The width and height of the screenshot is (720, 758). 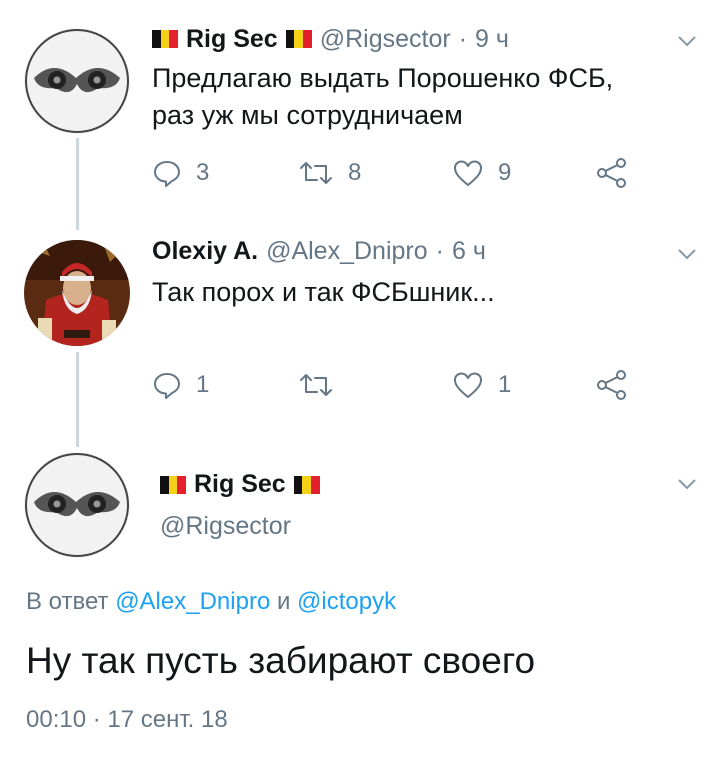 I want to click on reply-button: 1, so click(x=180, y=385).